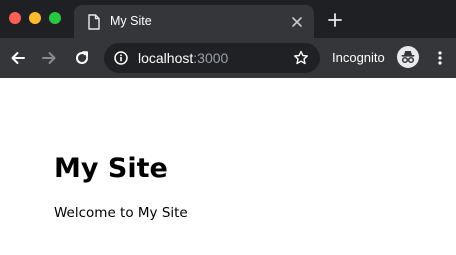 The image size is (456, 255). I want to click on url-port: :3000, so click(211, 58).